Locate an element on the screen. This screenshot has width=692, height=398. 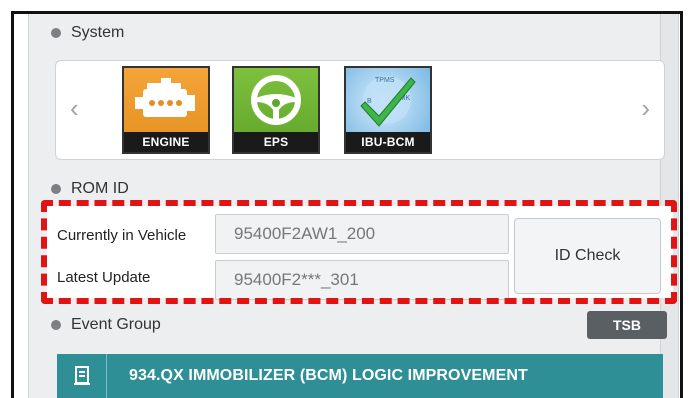
current-rom-field: 95400F2AW1_200 is located at coordinates (362, 234).